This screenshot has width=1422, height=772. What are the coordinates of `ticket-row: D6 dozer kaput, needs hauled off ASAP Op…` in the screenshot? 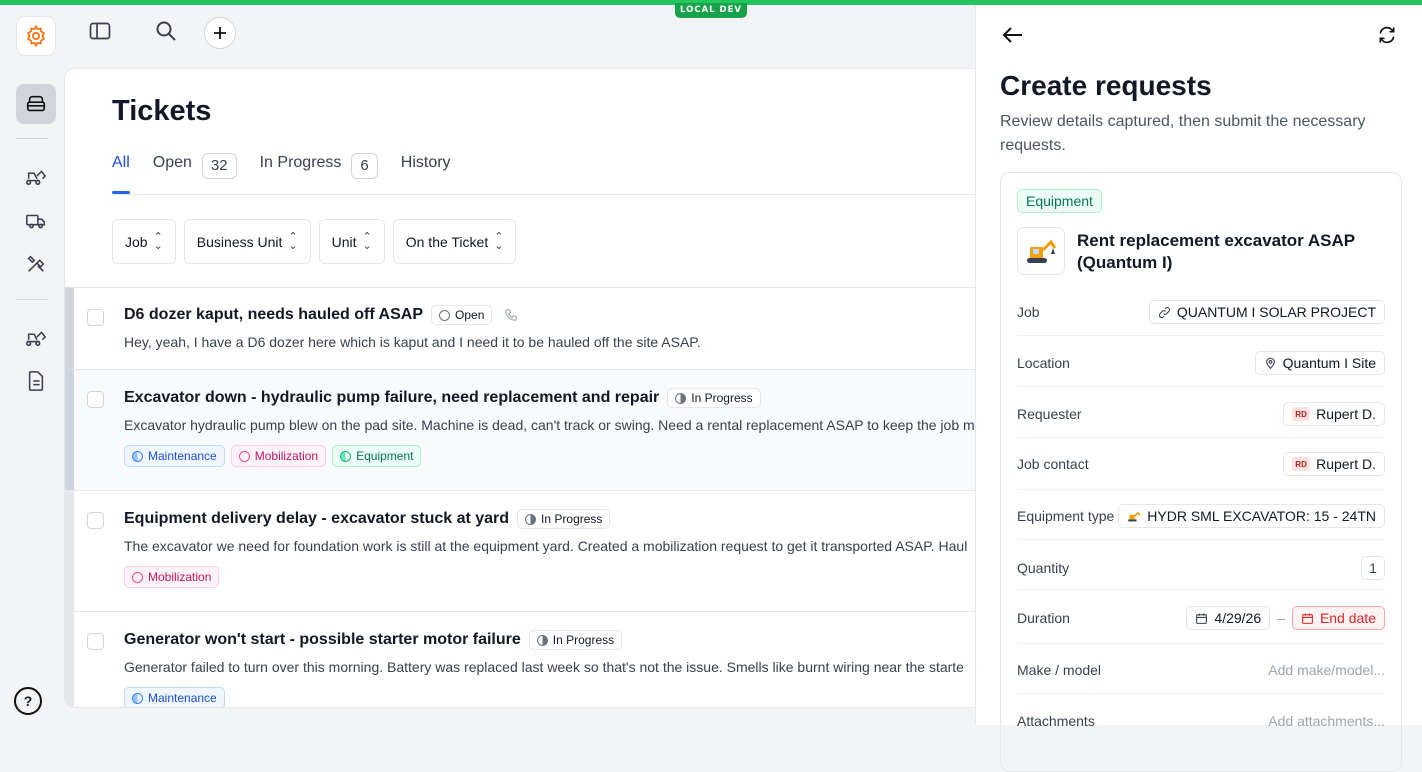 It's located at (520, 328).